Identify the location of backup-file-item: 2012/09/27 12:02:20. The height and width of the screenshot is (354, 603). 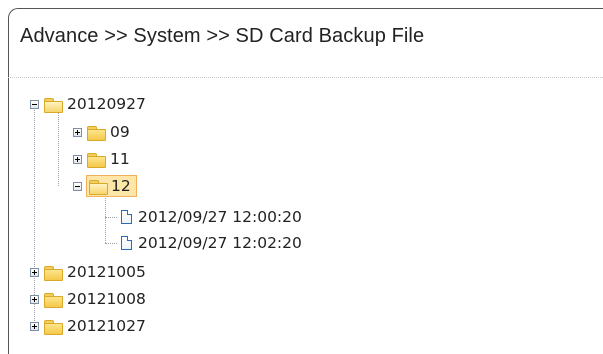
(212, 243).